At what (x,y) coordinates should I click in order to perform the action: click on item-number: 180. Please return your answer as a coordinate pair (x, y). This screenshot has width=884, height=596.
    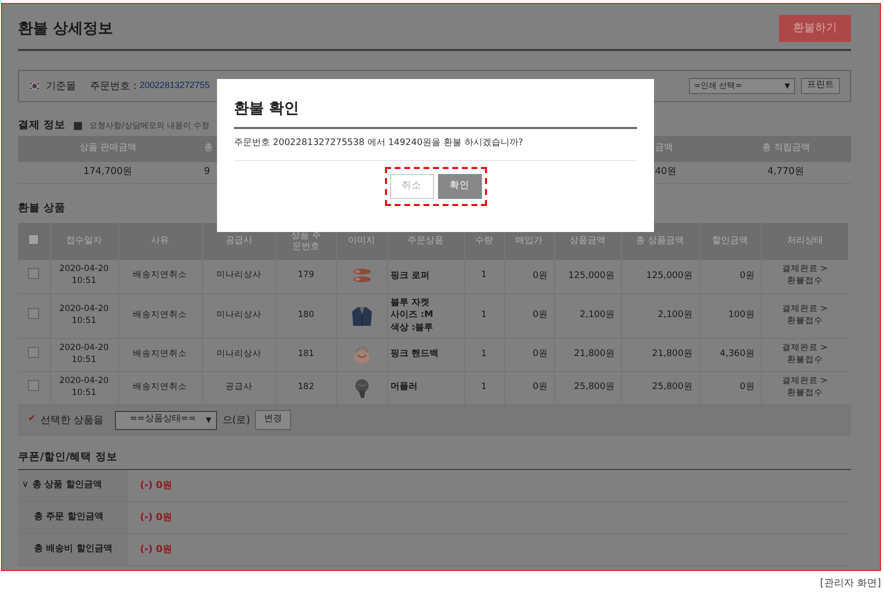
    Looking at the image, I should click on (306, 316).